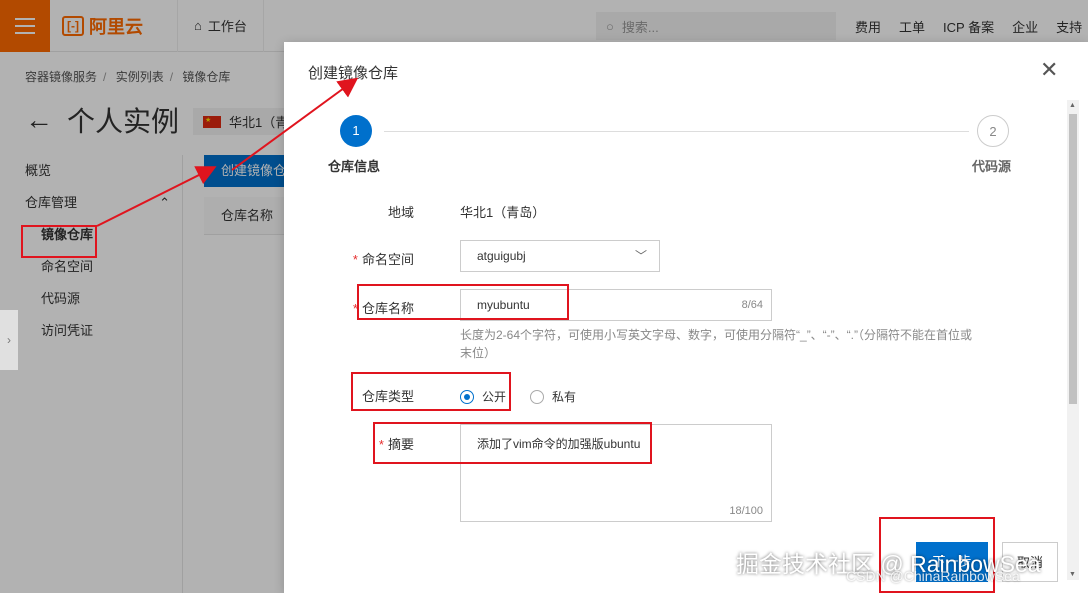 The height and width of the screenshot is (593, 1088). Describe the element at coordinates (933, 576) in the screenshot. I see `watermark-csdn: CSDN @ChinaRainbowSea` at that location.